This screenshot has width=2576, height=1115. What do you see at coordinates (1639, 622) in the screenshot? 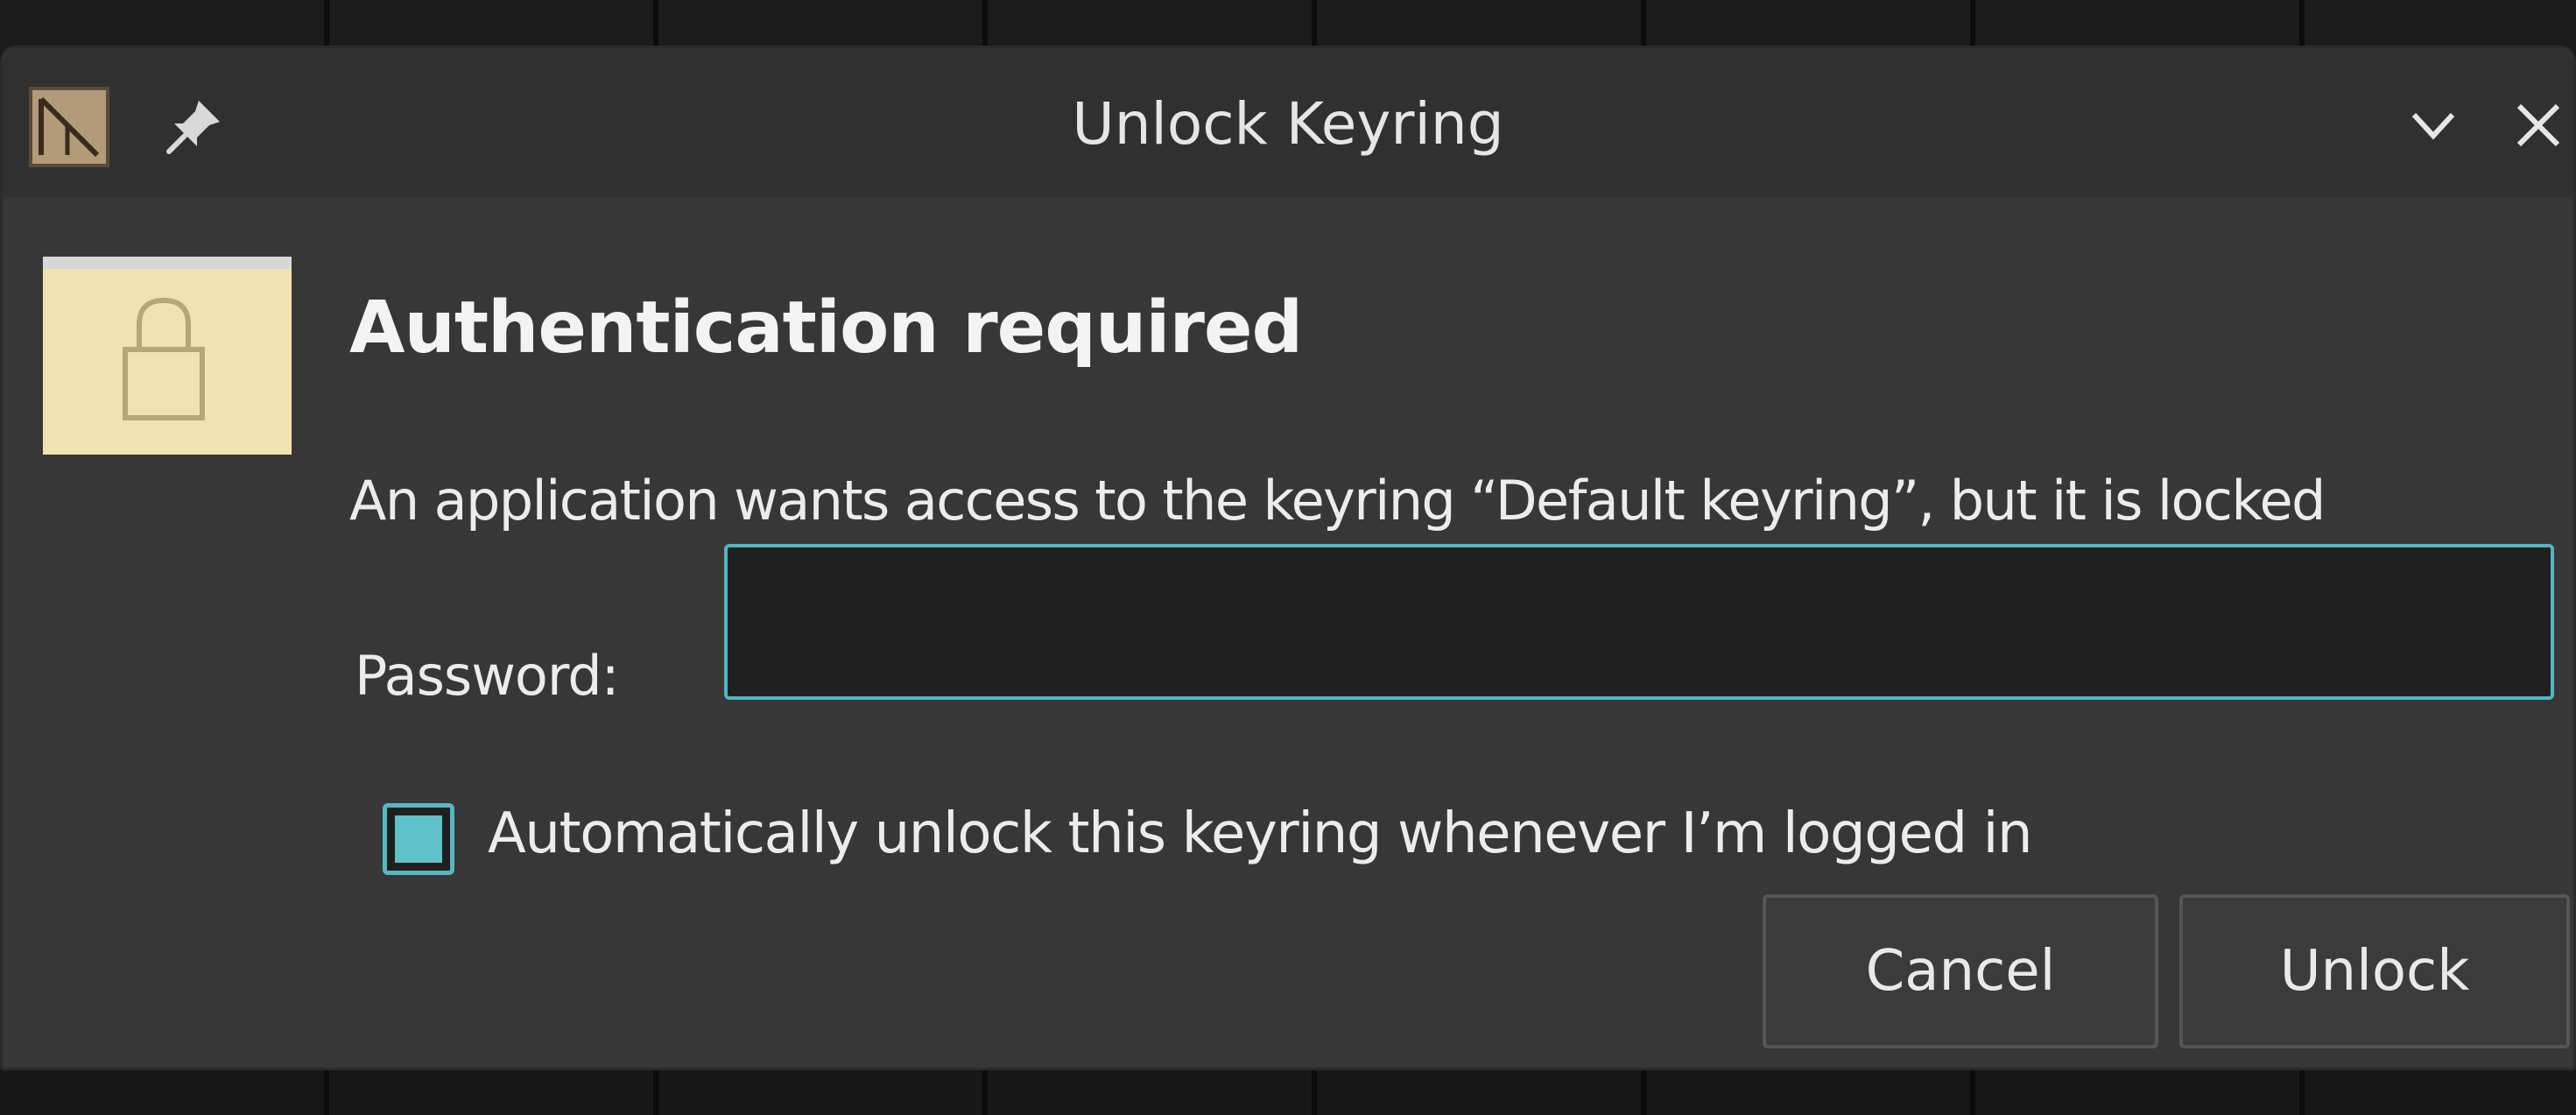
I see `password-input` at bounding box center [1639, 622].